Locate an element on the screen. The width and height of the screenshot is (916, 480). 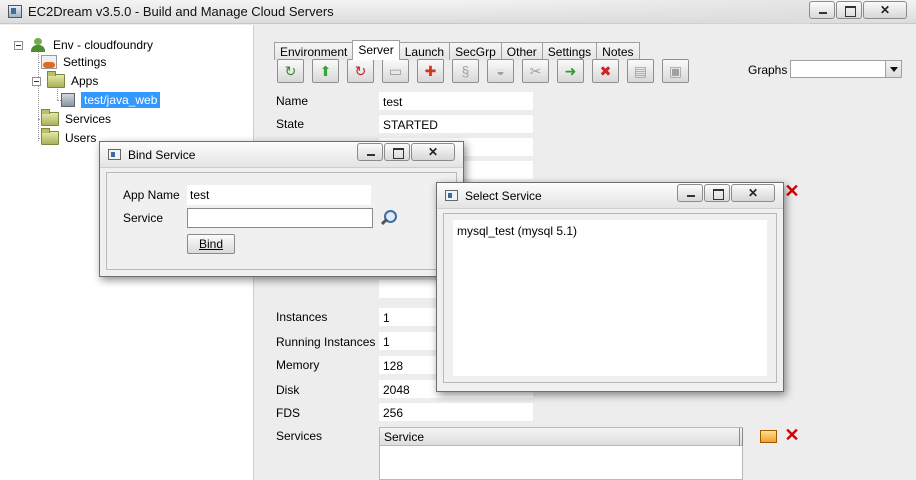
window-caption-buttons: ✕ is located at coordinates (857, 10).